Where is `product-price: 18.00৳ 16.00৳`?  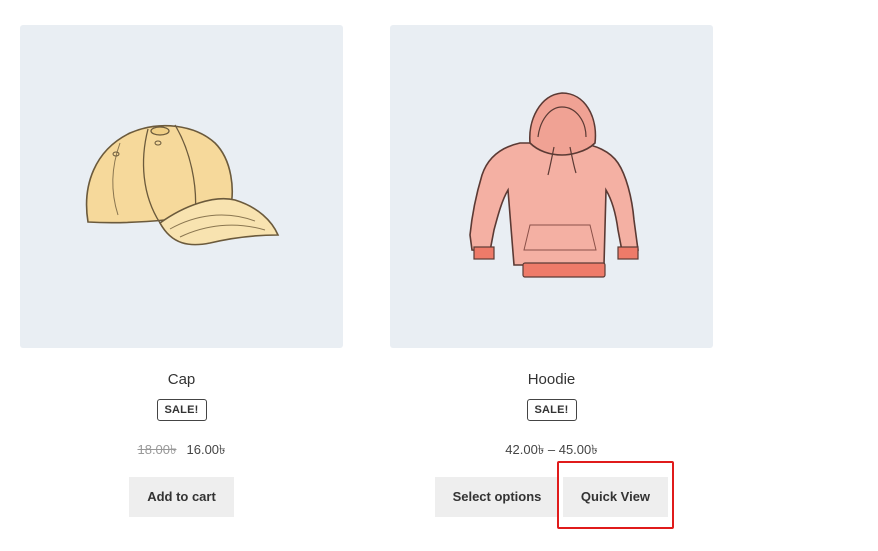
product-price: 18.00৳ 16.00৳ is located at coordinates (181, 451).